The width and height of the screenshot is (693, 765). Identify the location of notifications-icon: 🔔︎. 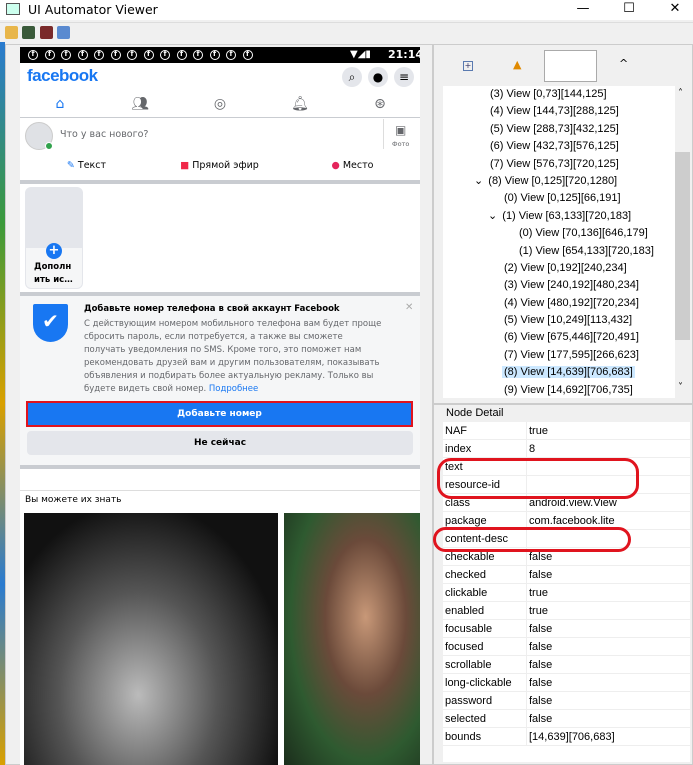
(300, 104).